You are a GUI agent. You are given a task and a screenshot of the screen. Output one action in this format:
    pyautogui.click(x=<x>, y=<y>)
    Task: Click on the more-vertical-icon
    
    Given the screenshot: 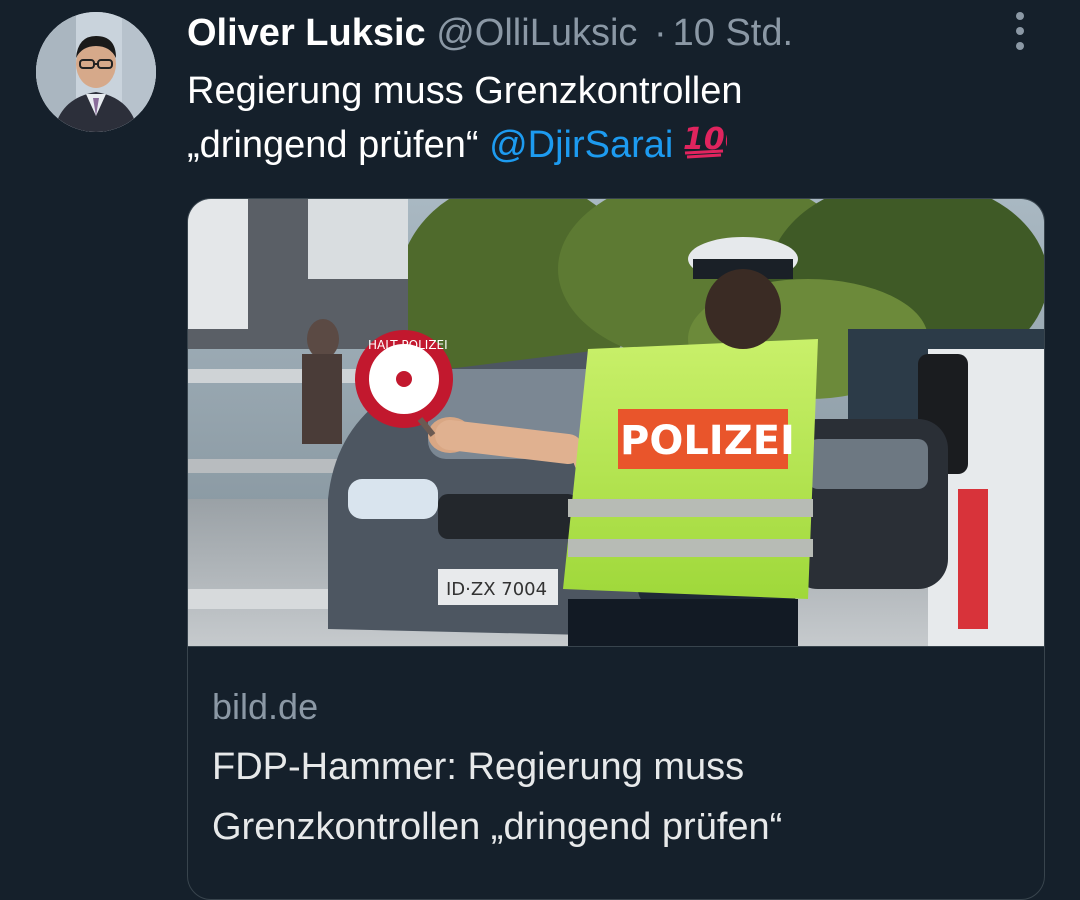 What is the action you would take?
    pyautogui.click(x=1020, y=16)
    